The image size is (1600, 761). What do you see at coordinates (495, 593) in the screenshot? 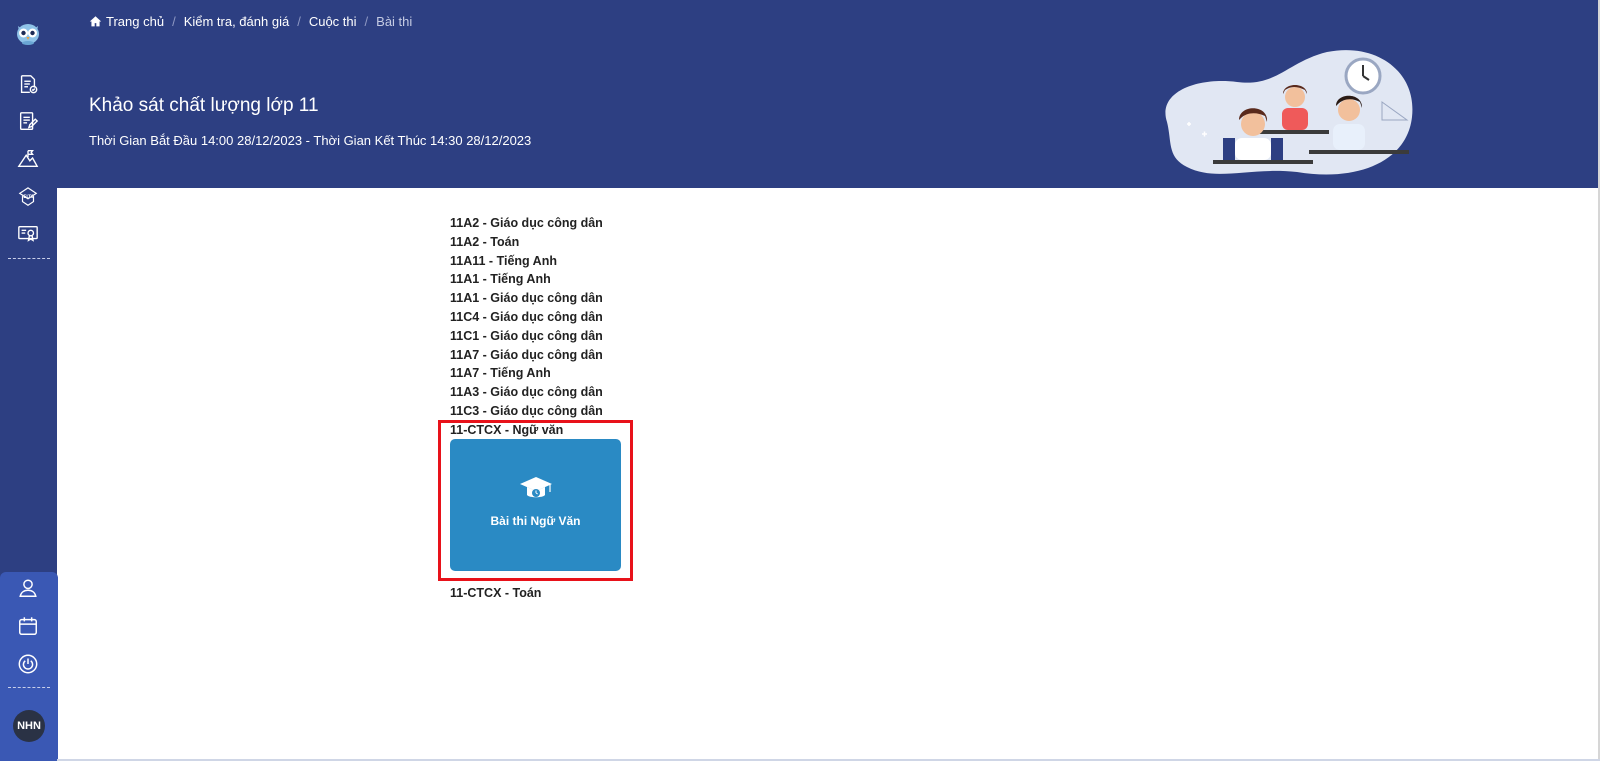
I see `exam-list-item: 11-CTCX - Toán` at bounding box center [495, 593].